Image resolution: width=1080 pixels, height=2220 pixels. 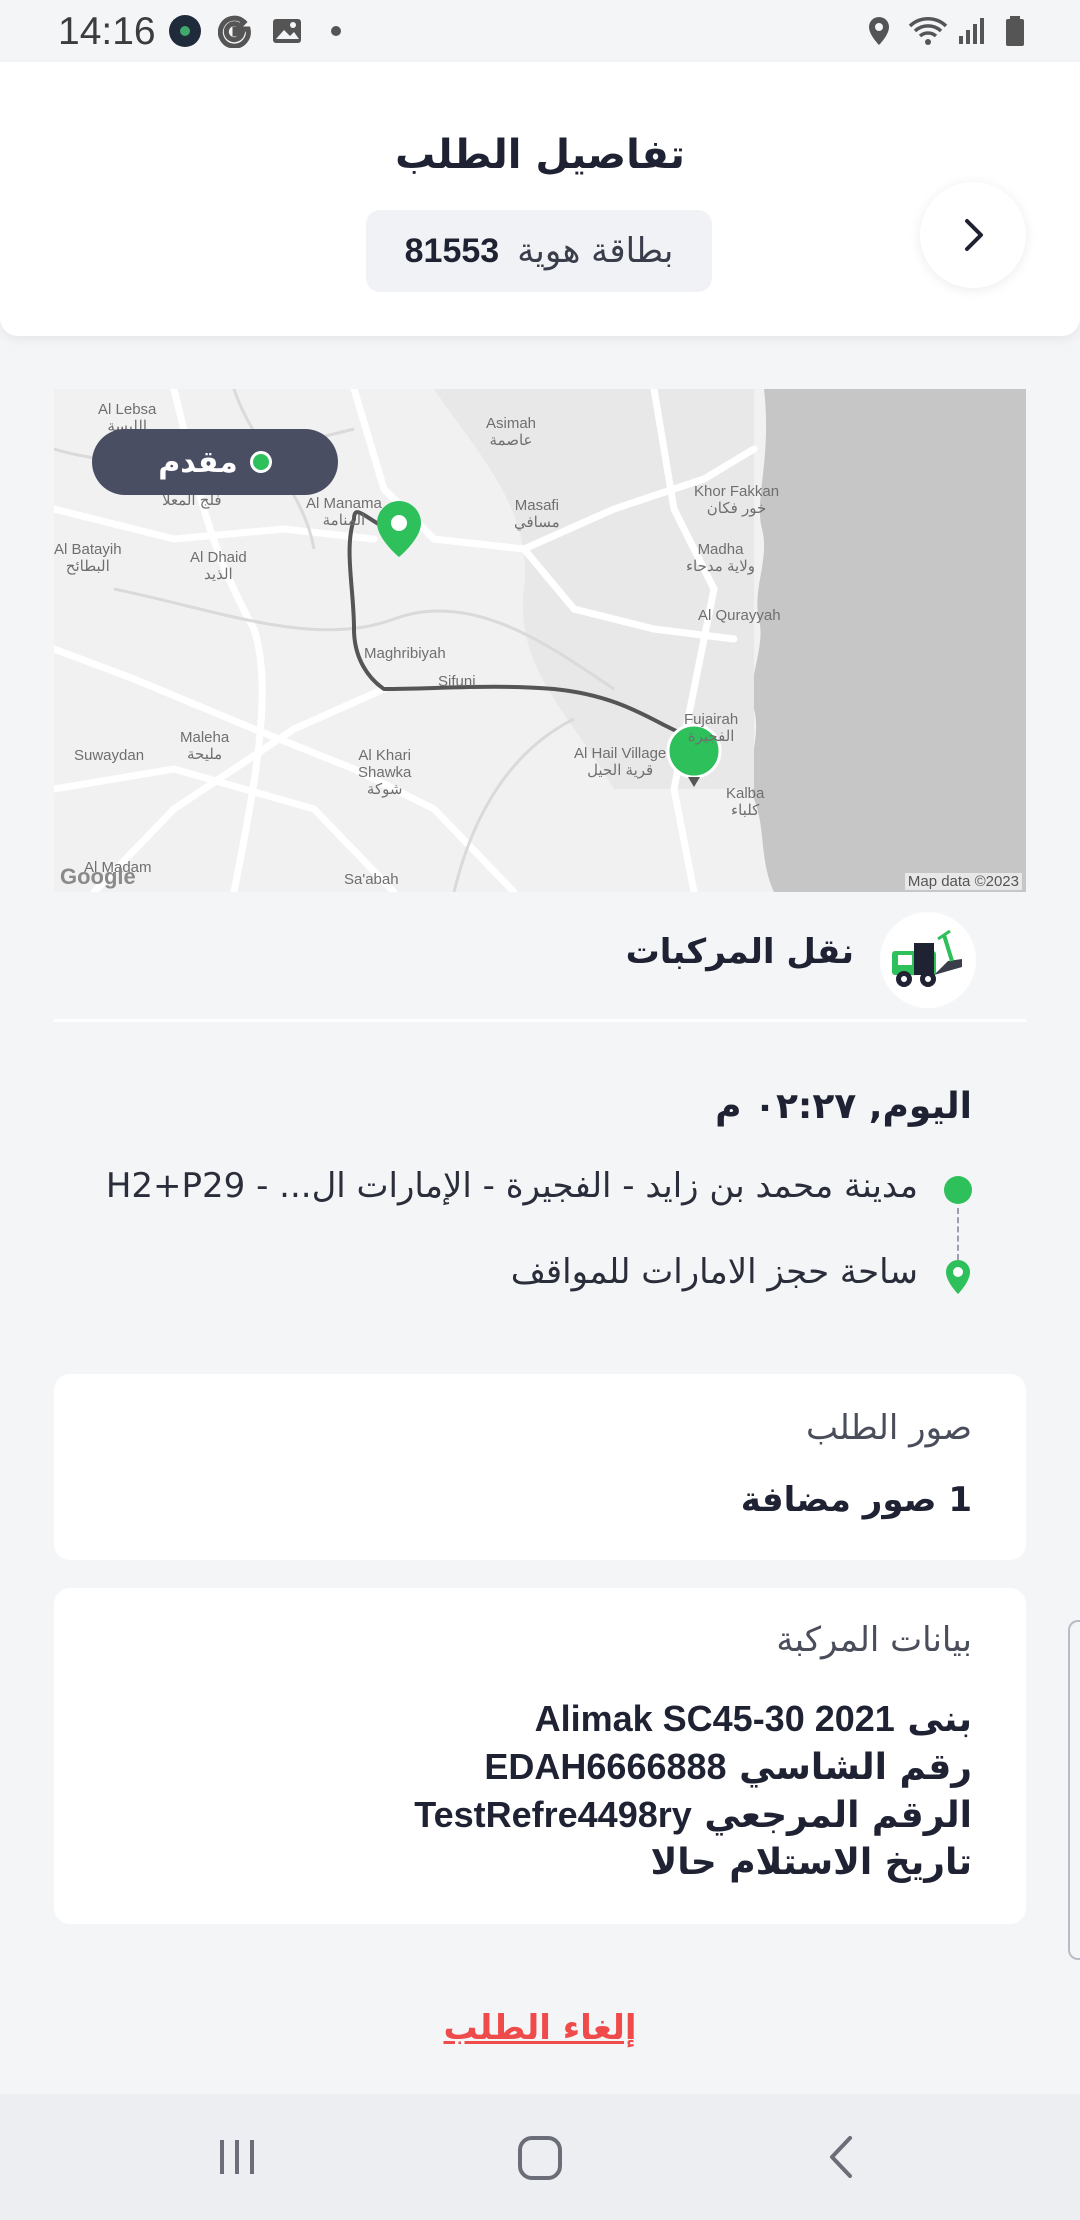 I want to click on more-notifications-icon, so click(x=343, y=31).